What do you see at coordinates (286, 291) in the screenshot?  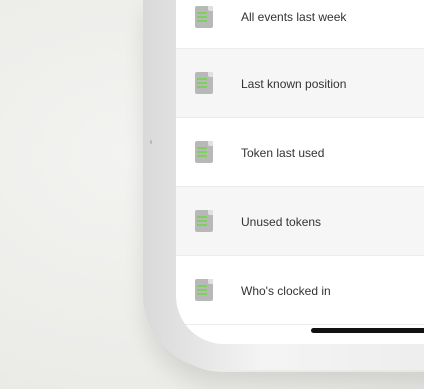 I see `report-item-label: Who's clocked in` at bounding box center [286, 291].